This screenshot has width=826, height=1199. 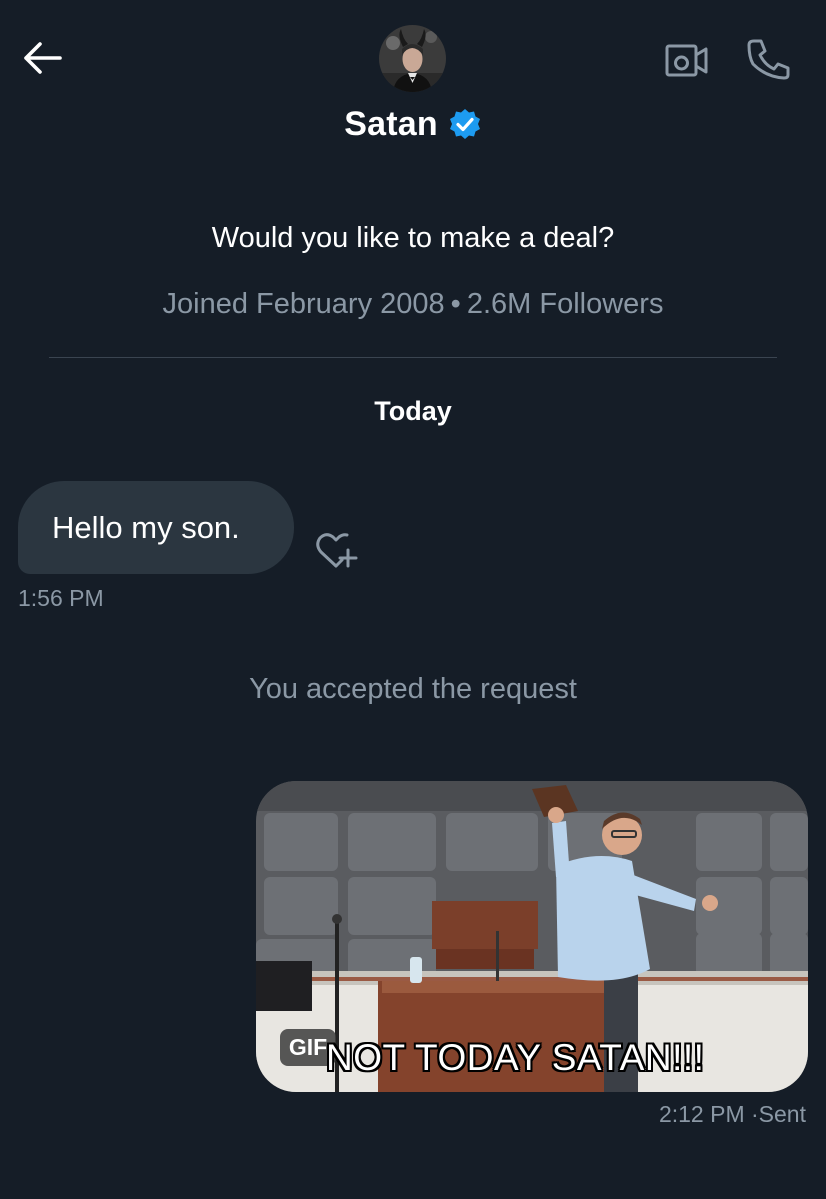 I want to click on add-reaction-button, so click(x=336, y=550).